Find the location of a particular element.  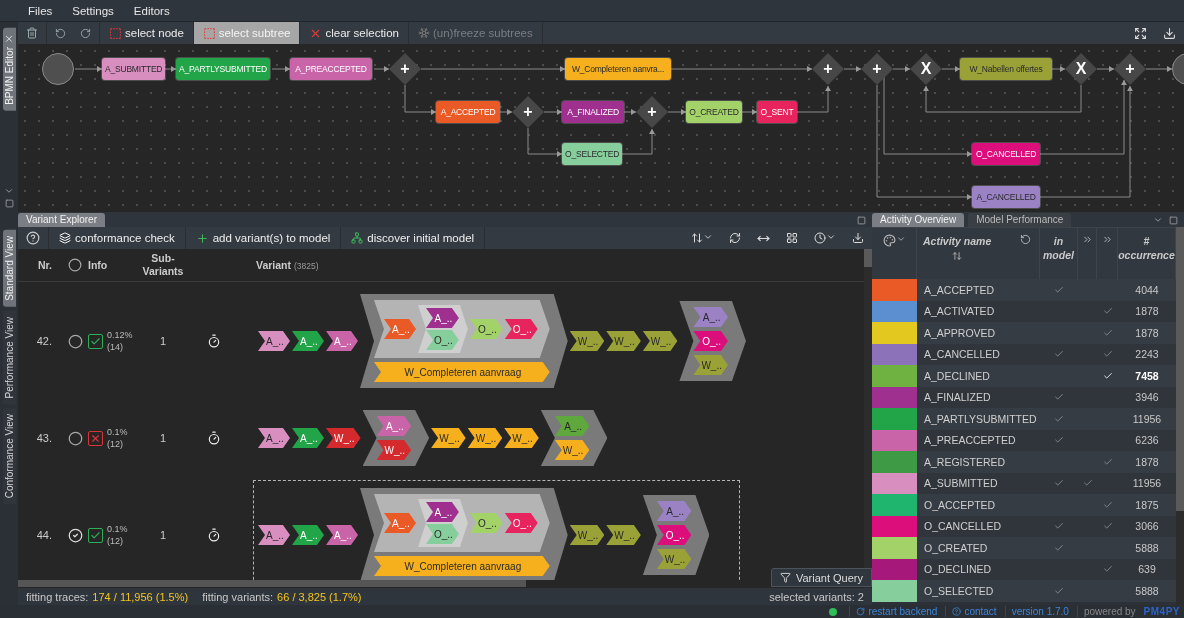

activity-chevron: W_Completeren aanvraag is located at coordinates (462, 372).